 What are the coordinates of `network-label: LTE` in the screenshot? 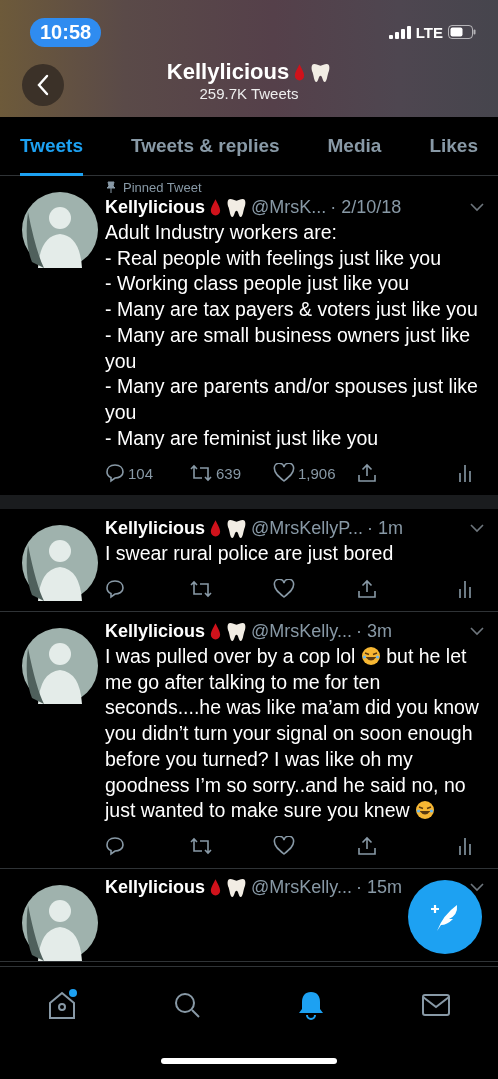 It's located at (429, 32).